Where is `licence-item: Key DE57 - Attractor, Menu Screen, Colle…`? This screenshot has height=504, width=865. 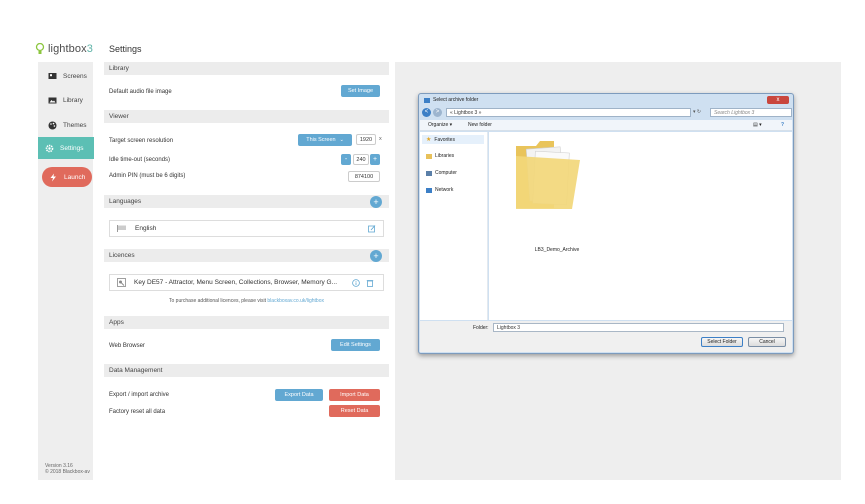 licence-item: Key DE57 - Attractor, Menu Screen, Colle… is located at coordinates (246, 282).